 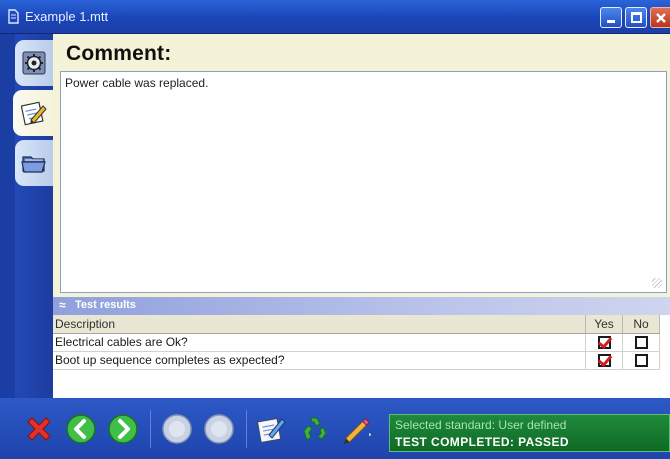 I want to click on edit-notes-button, so click(x=271, y=429).